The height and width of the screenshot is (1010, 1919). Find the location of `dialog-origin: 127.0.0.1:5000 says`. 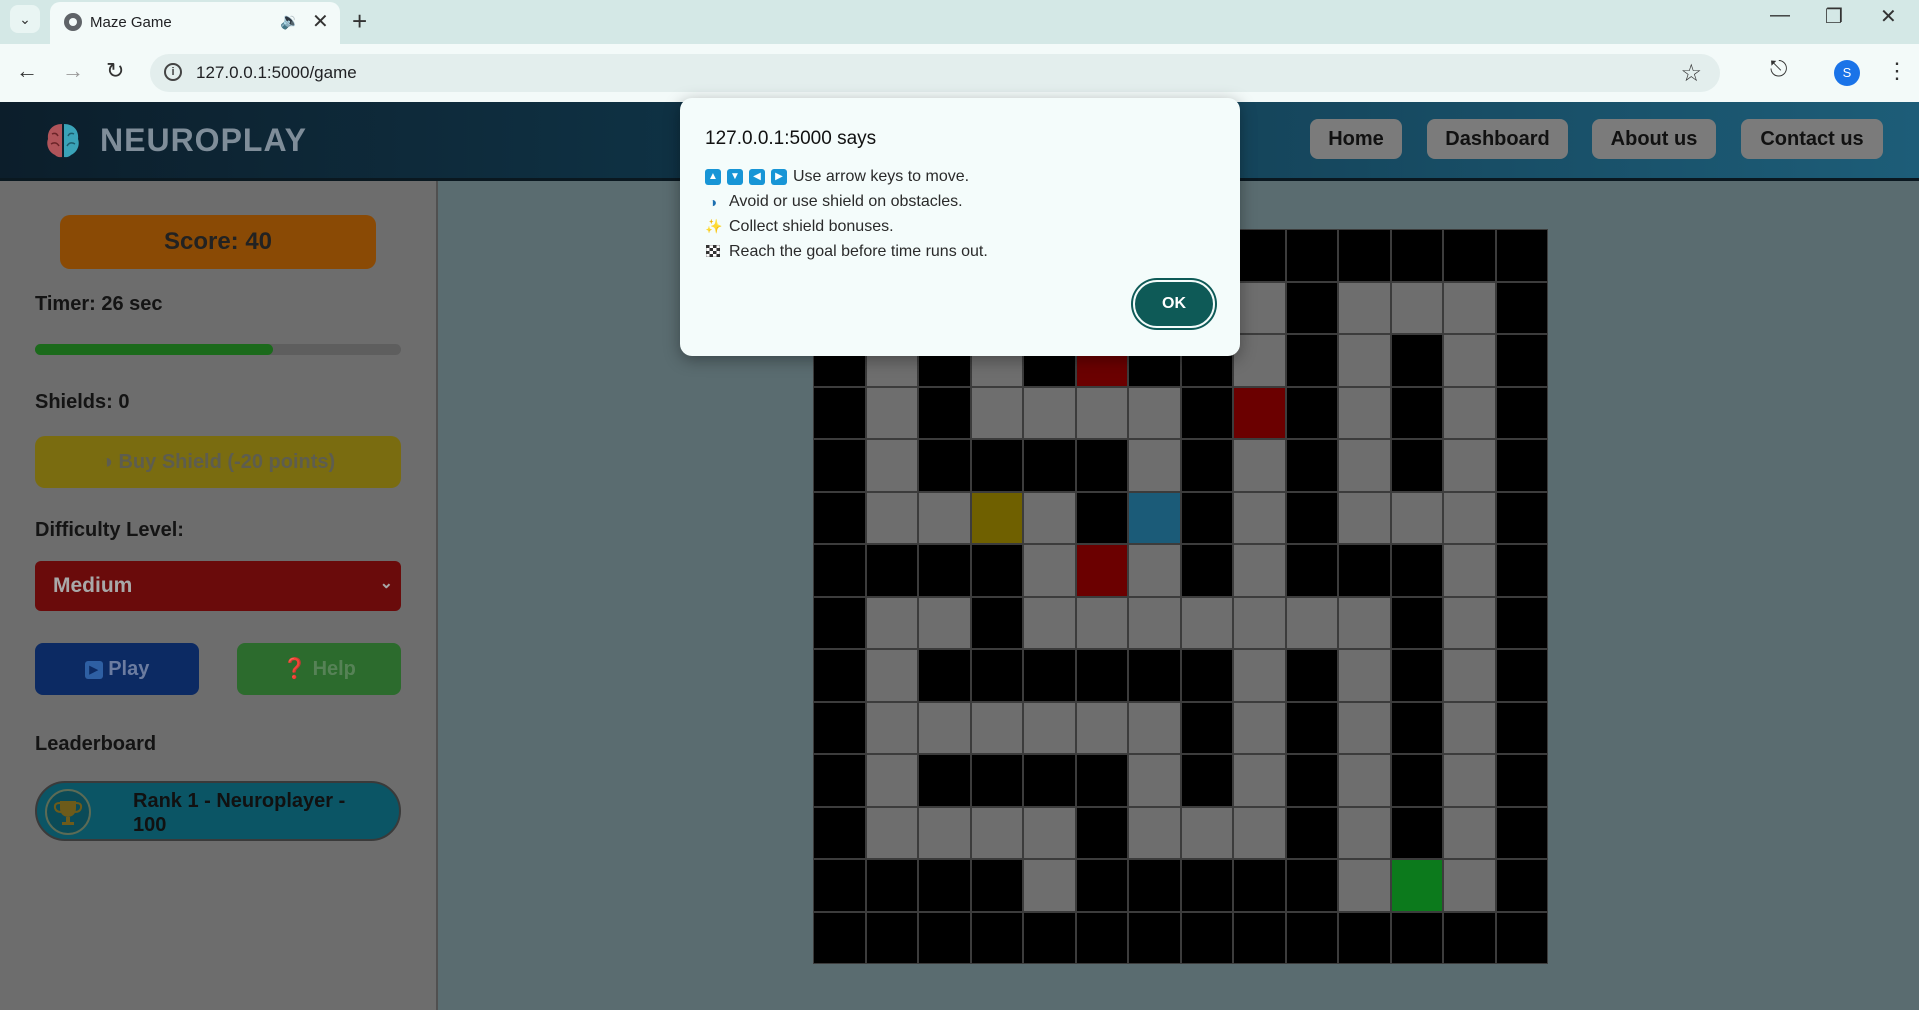

dialog-origin: 127.0.0.1:5000 says is located at coordinates (791, 138).